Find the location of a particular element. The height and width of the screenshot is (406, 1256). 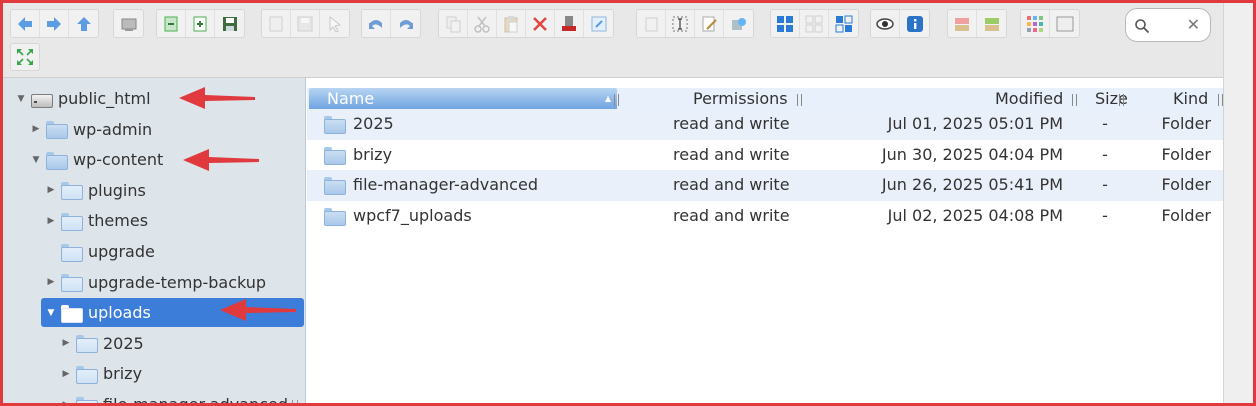

permissions-column-header: Permissions is located at coordinates (740, 98).